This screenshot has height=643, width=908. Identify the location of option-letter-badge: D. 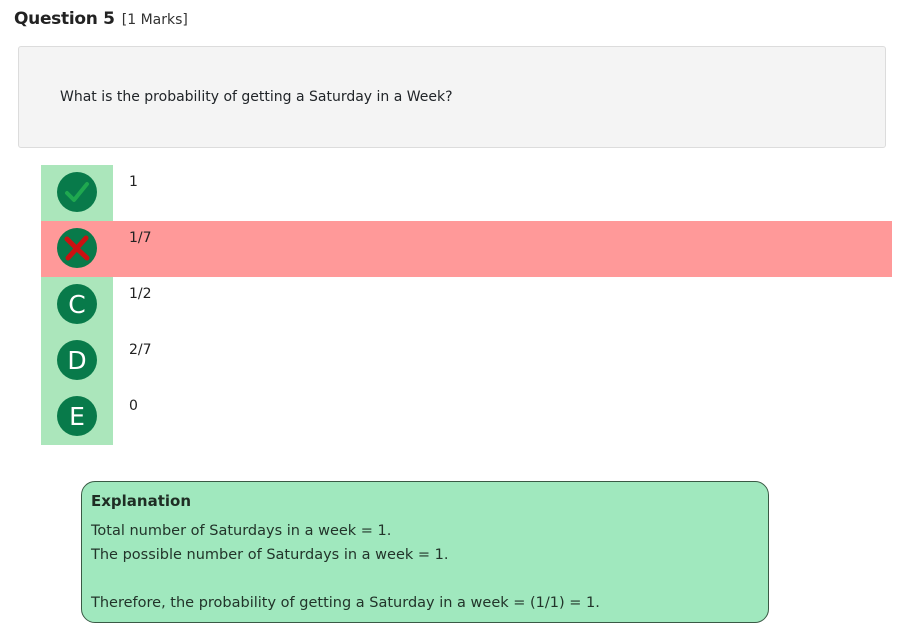
(77, 360).